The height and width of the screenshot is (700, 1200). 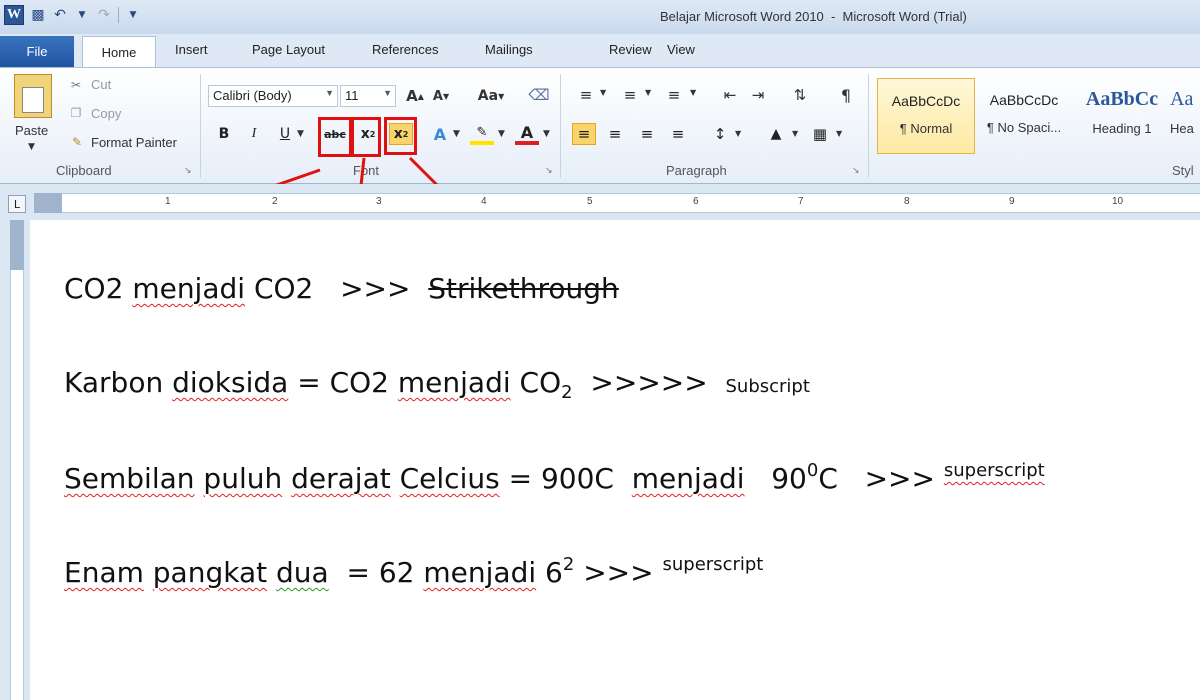 I want to click on paste-icon, so click(x=33, y=96).